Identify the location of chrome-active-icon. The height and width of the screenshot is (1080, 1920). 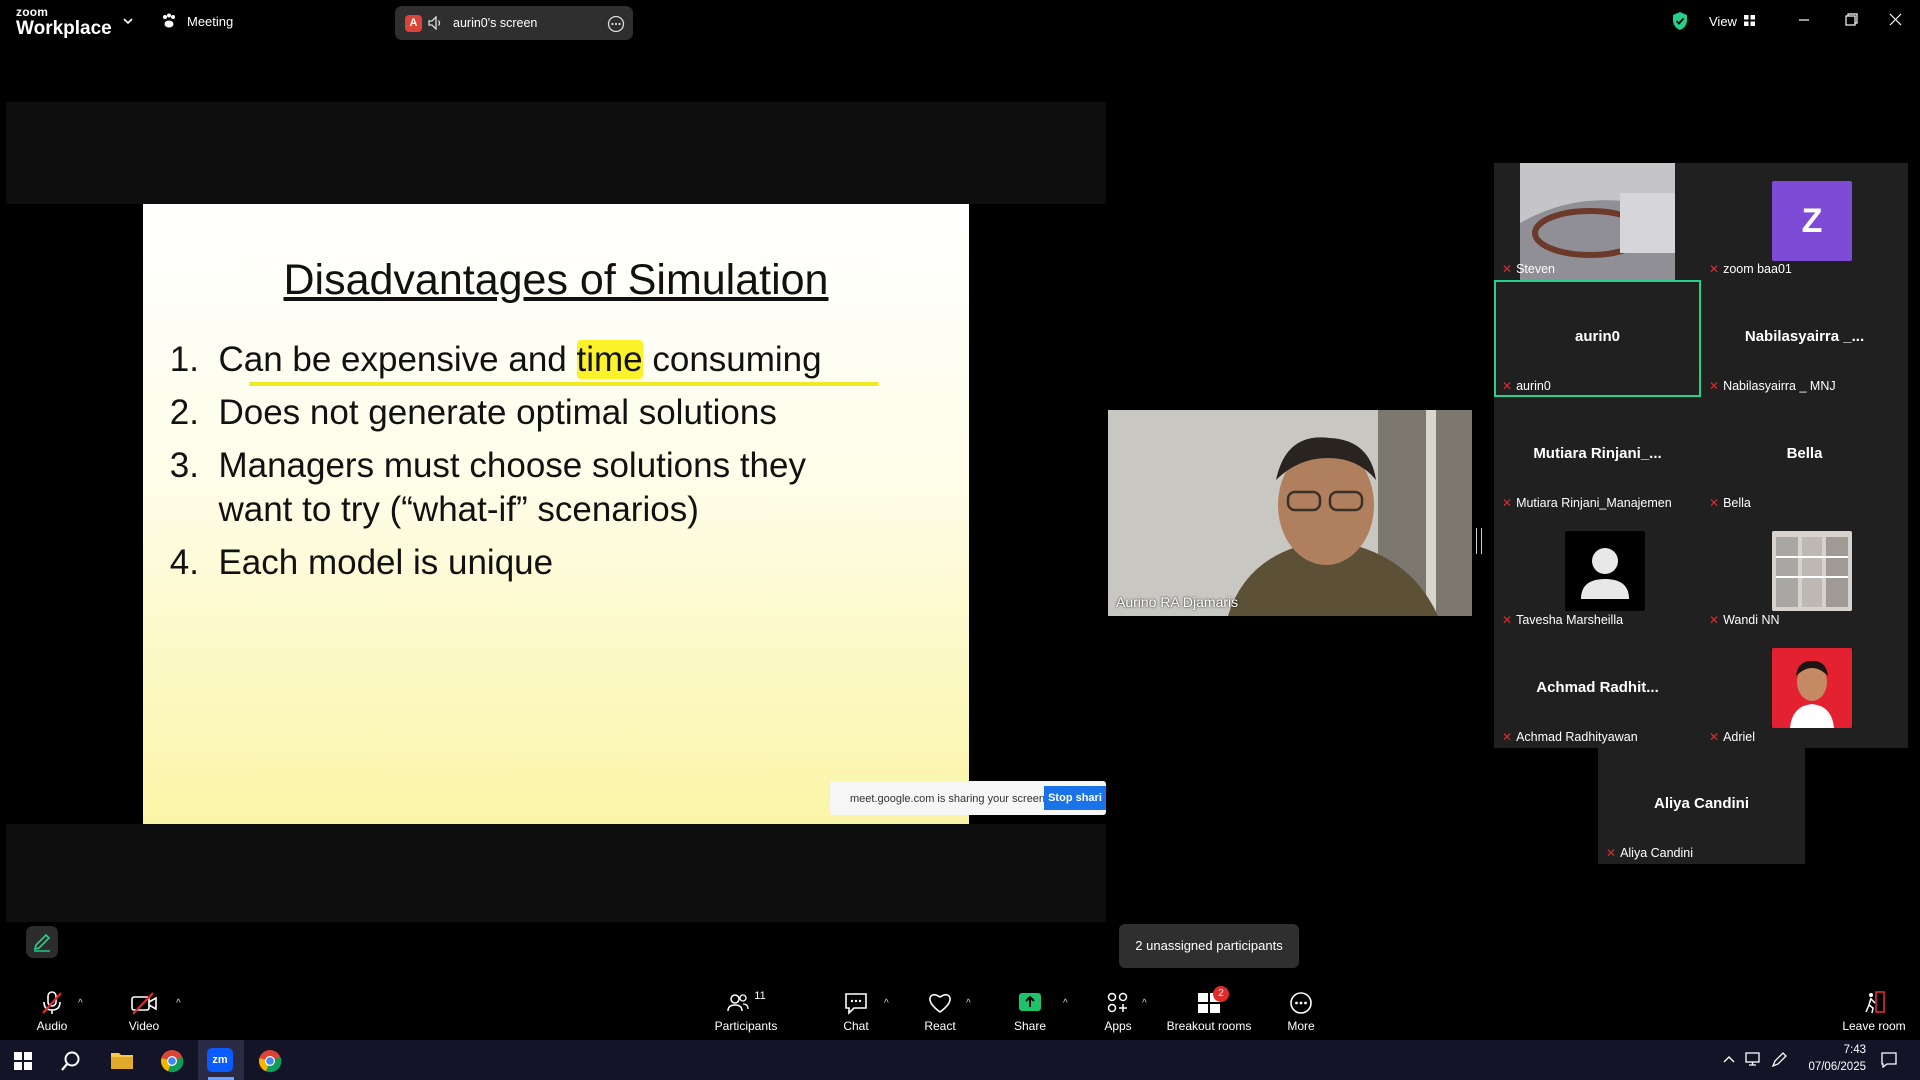
(270, 1061).